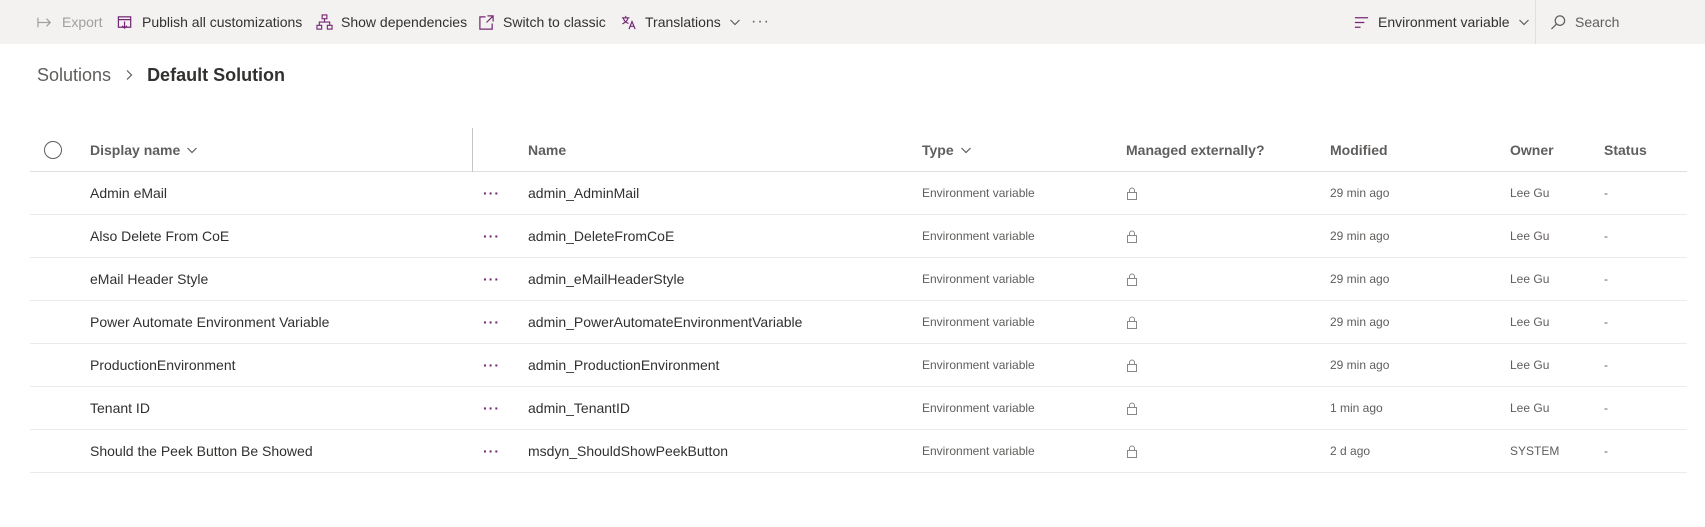 This screenshot has height=527, width=1705. I want to click on commandbar-divider, so click(1535, 22).